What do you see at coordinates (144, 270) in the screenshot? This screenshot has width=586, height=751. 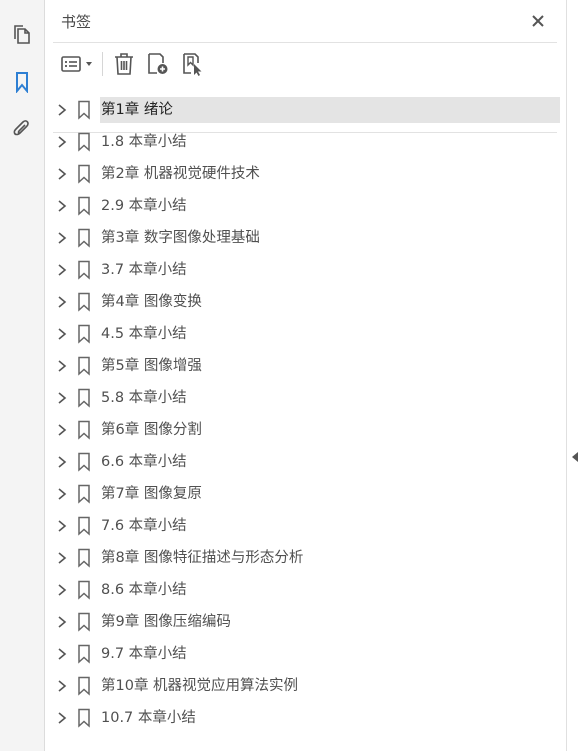 I see `bookmark-label: 3.7 本章小结` at bounding box center [144, 270].